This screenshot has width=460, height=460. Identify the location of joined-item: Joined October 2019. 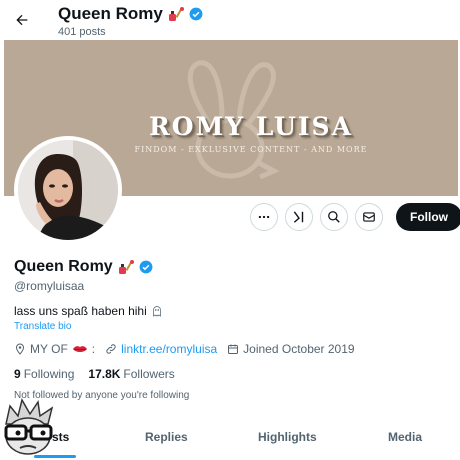
(291, 349).